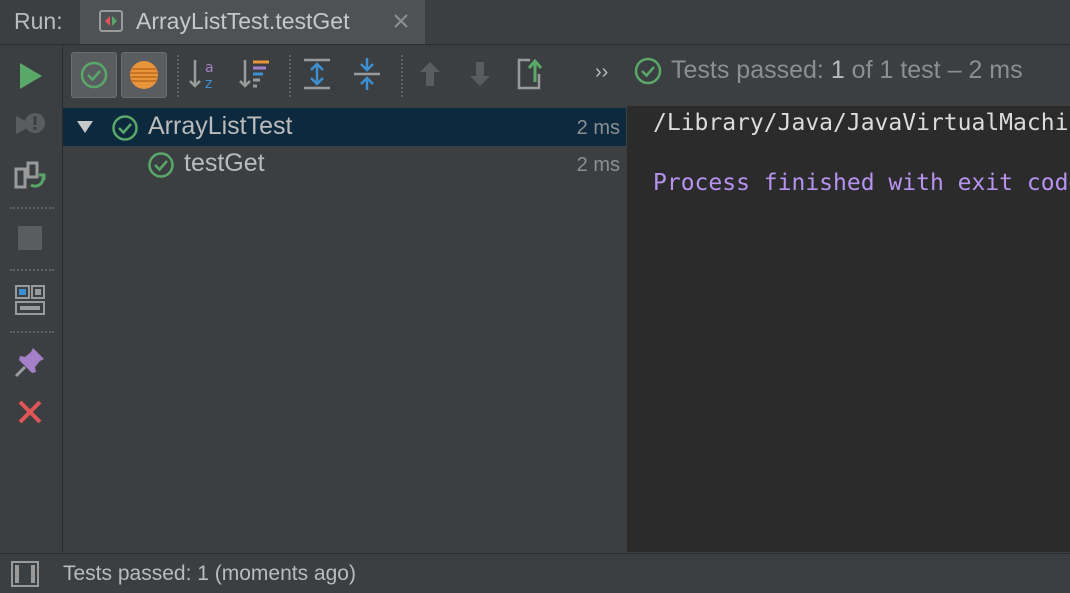 The height and width of the screenshot is (593, 1070). Describe the element at coordinates (601, 72) in the screenshot. I see `more-actions-chevron: ››` at that location.